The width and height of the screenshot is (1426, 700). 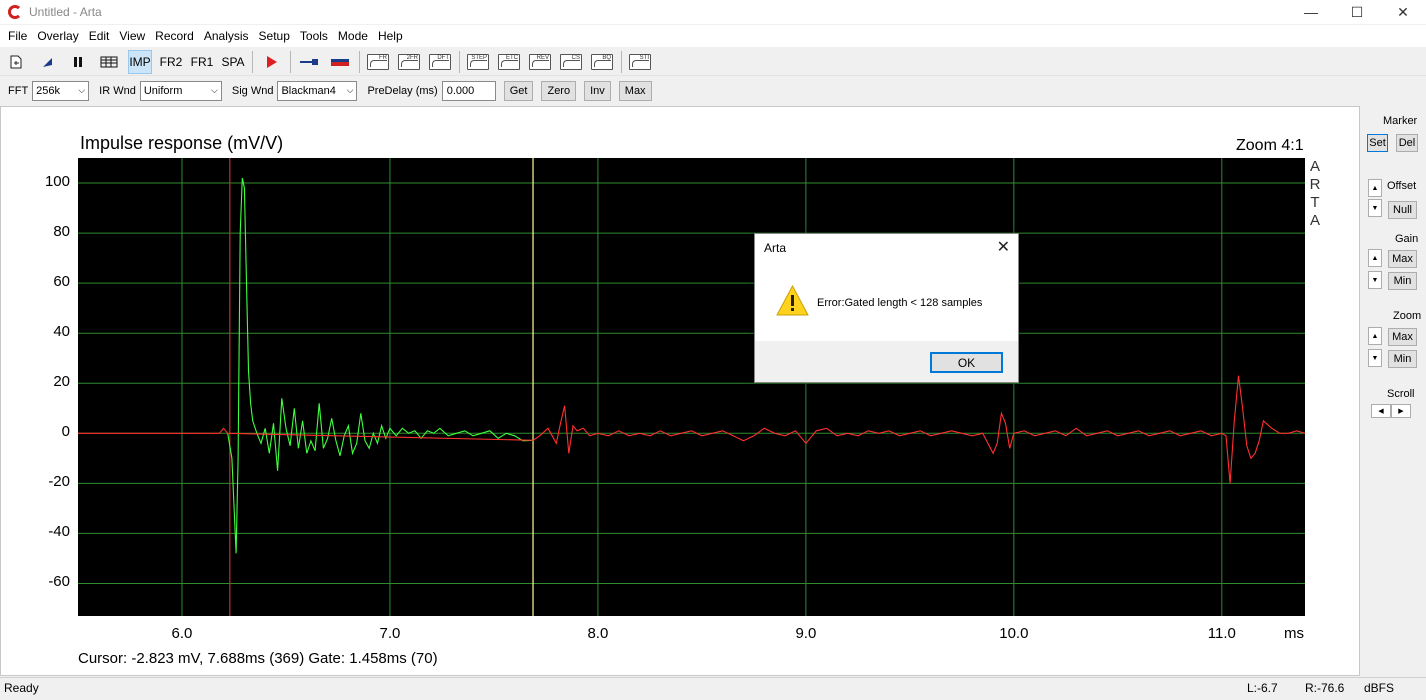 I want to click on zero-button: Zero, so click(x=559, y=91).